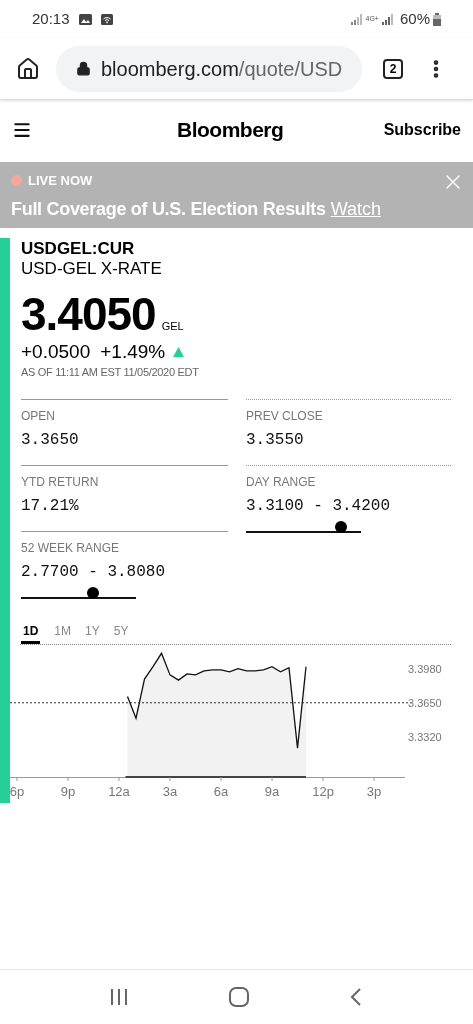 This screenshot has width=473, height=1024. I want to click on home-icon, so click(28, 68).